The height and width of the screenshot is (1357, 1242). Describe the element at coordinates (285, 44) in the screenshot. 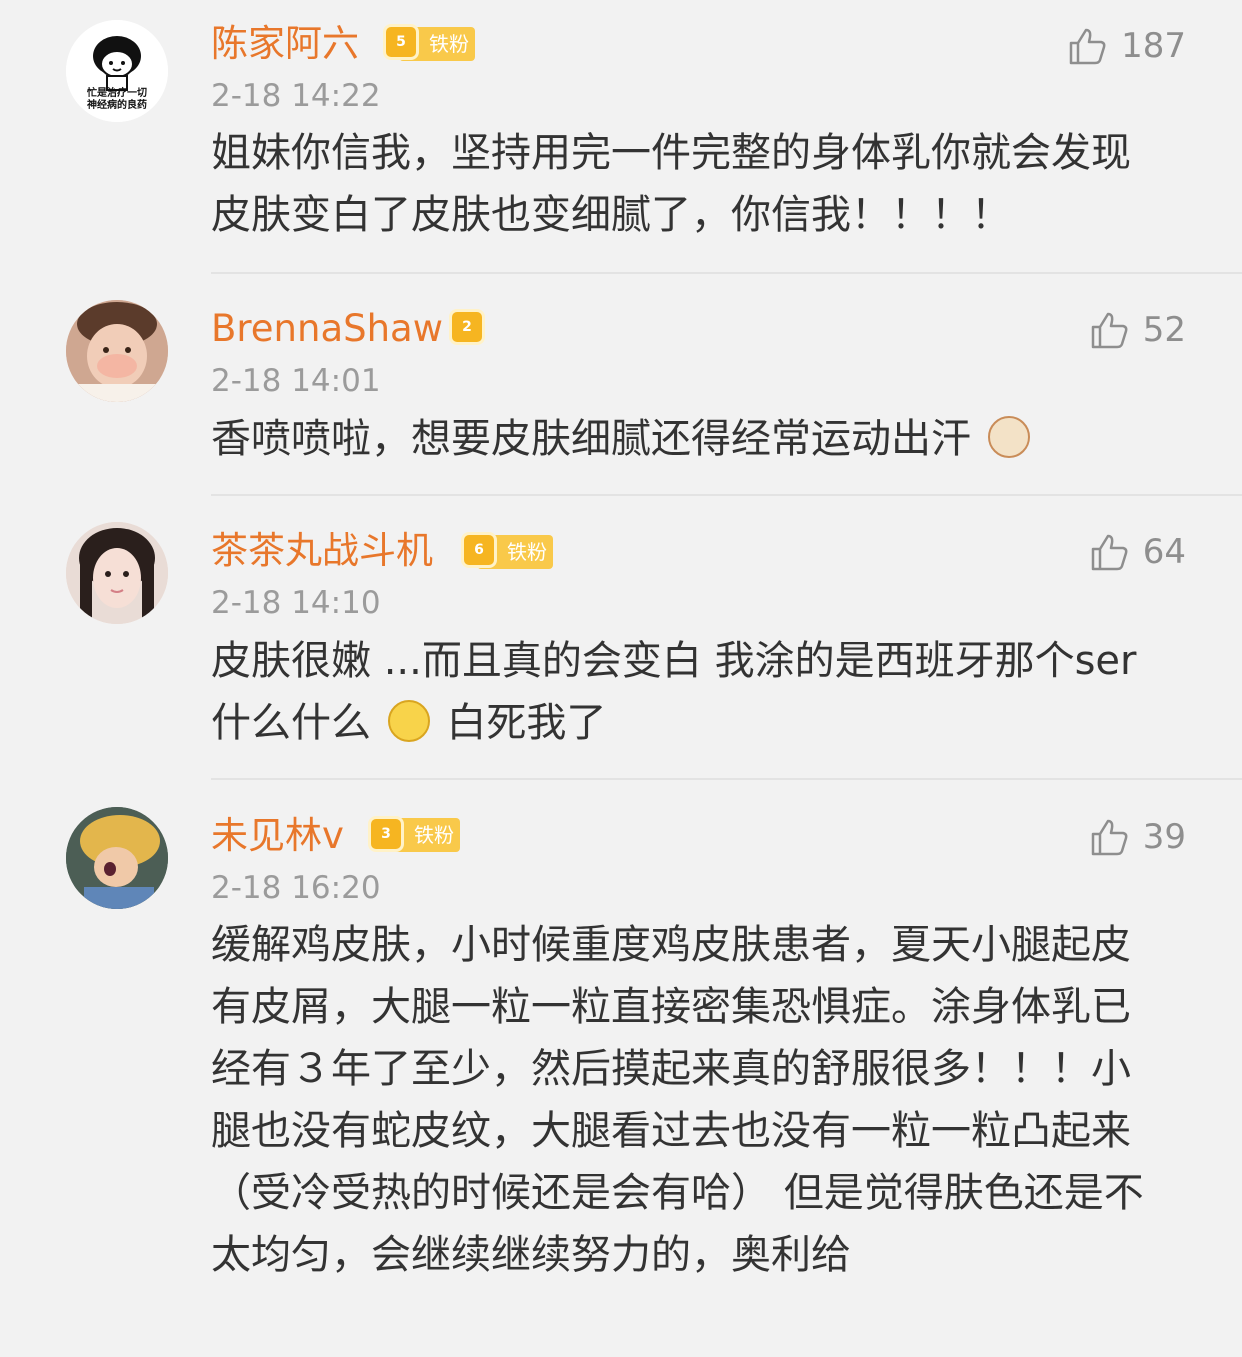

I see `username: 陈家阿六` at that location.